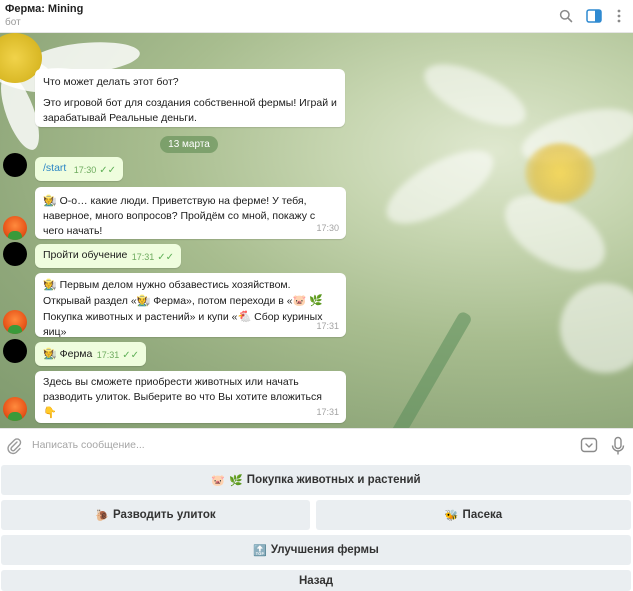 The image size is (633, 591). I want to click on chat-header: Ферма: Mining бот, so click(316, 16).